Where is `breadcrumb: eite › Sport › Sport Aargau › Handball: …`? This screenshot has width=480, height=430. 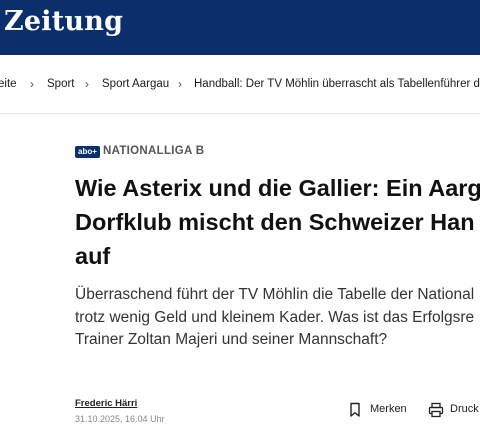 breadcrumb: eite › Sport › Sport Aargau › Handball: … is located at coordinates (240, 84).